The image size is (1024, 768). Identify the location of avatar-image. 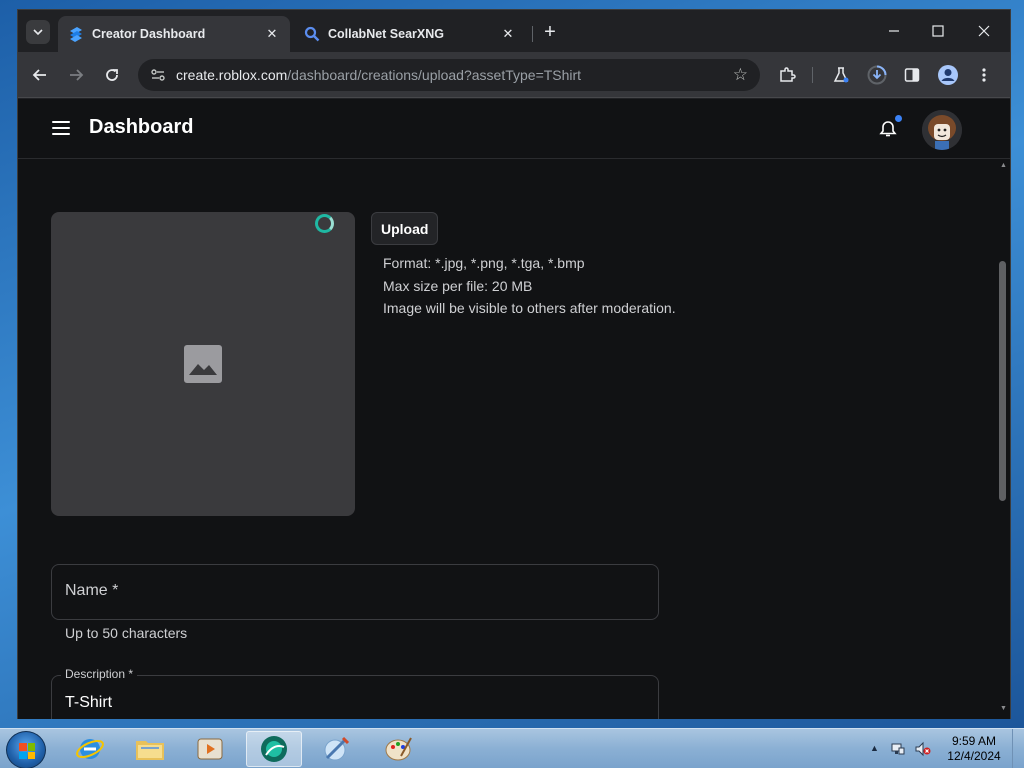
(942, 130).